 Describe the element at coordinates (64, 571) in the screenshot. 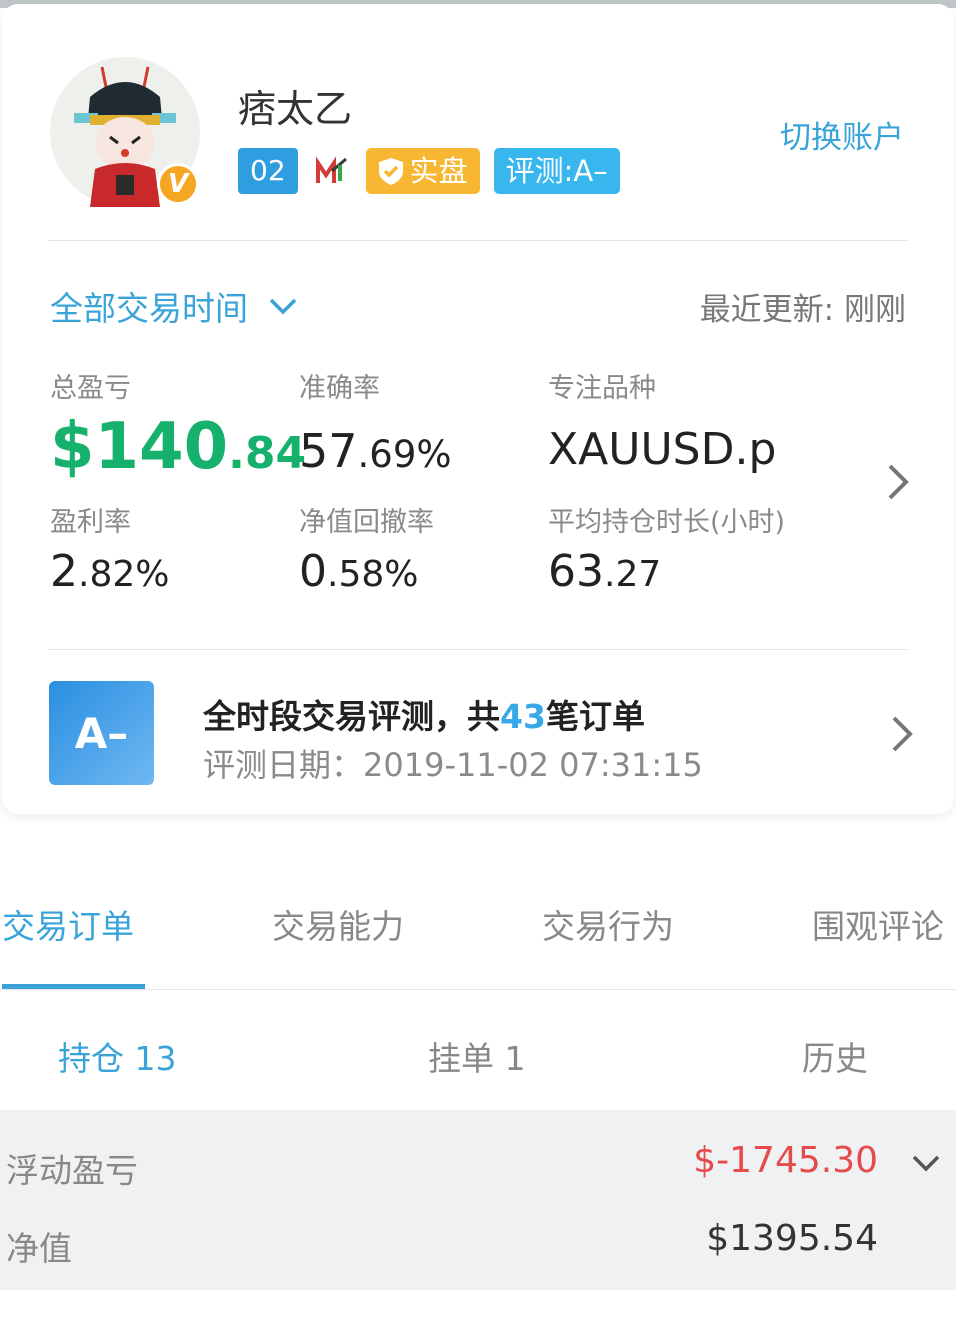

I see `profit-rate-main: 2` at that location.